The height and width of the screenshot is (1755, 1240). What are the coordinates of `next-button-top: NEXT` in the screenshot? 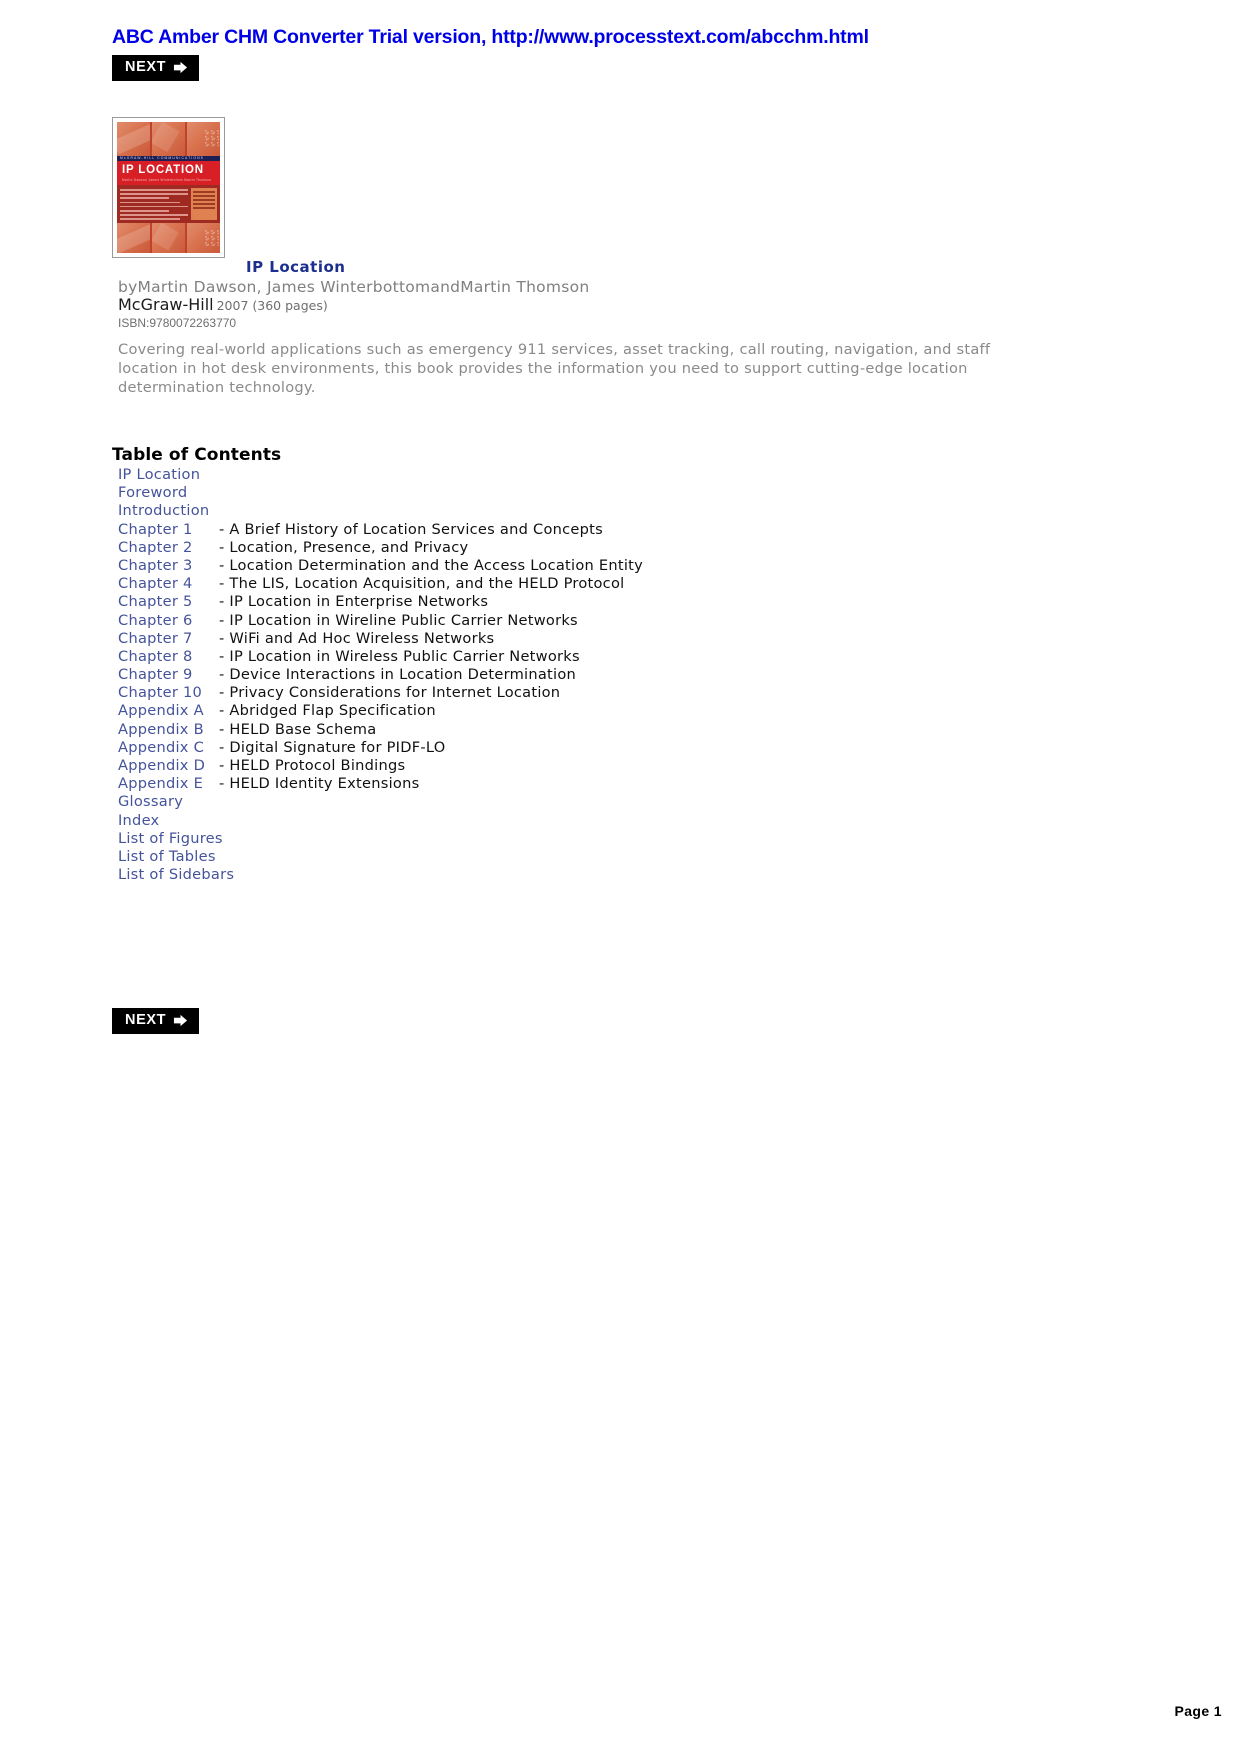 It's located at (156, 68).